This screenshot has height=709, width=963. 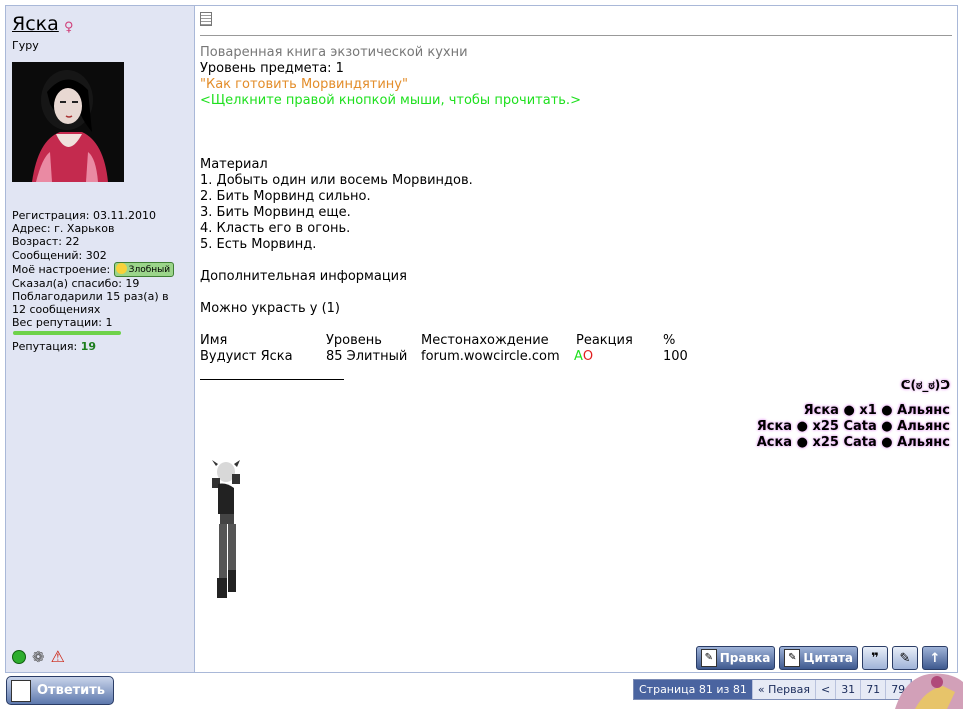 I want to click on edit-button: ✎ Правка, so click(x=735, y=658).